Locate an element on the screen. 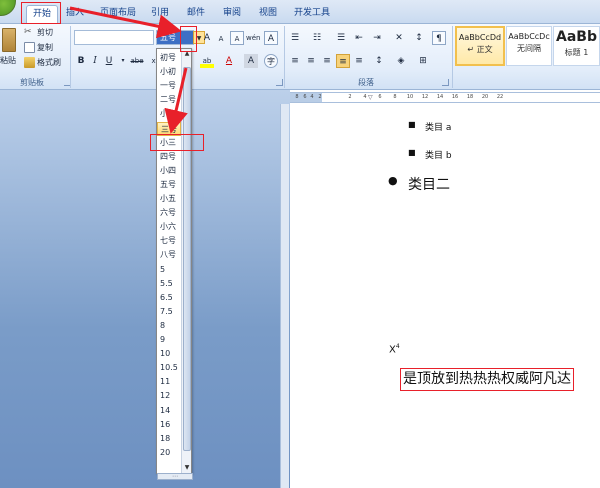 The width and height of the screenshot is (600, 488). distributed-icon: ≡ is located at coordinates (359, 61).